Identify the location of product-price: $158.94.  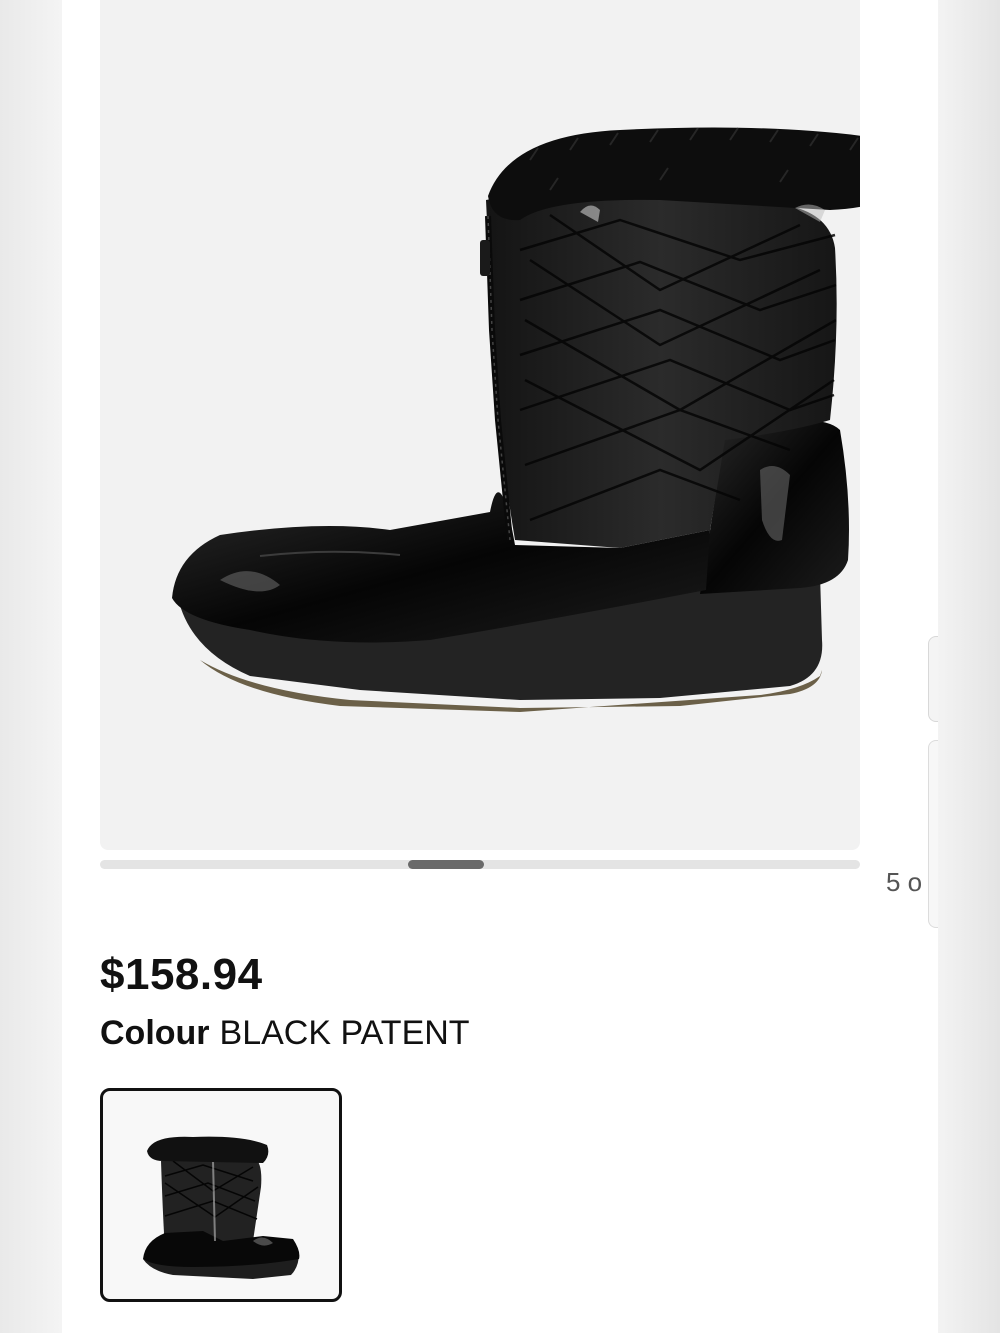
(181, 974).